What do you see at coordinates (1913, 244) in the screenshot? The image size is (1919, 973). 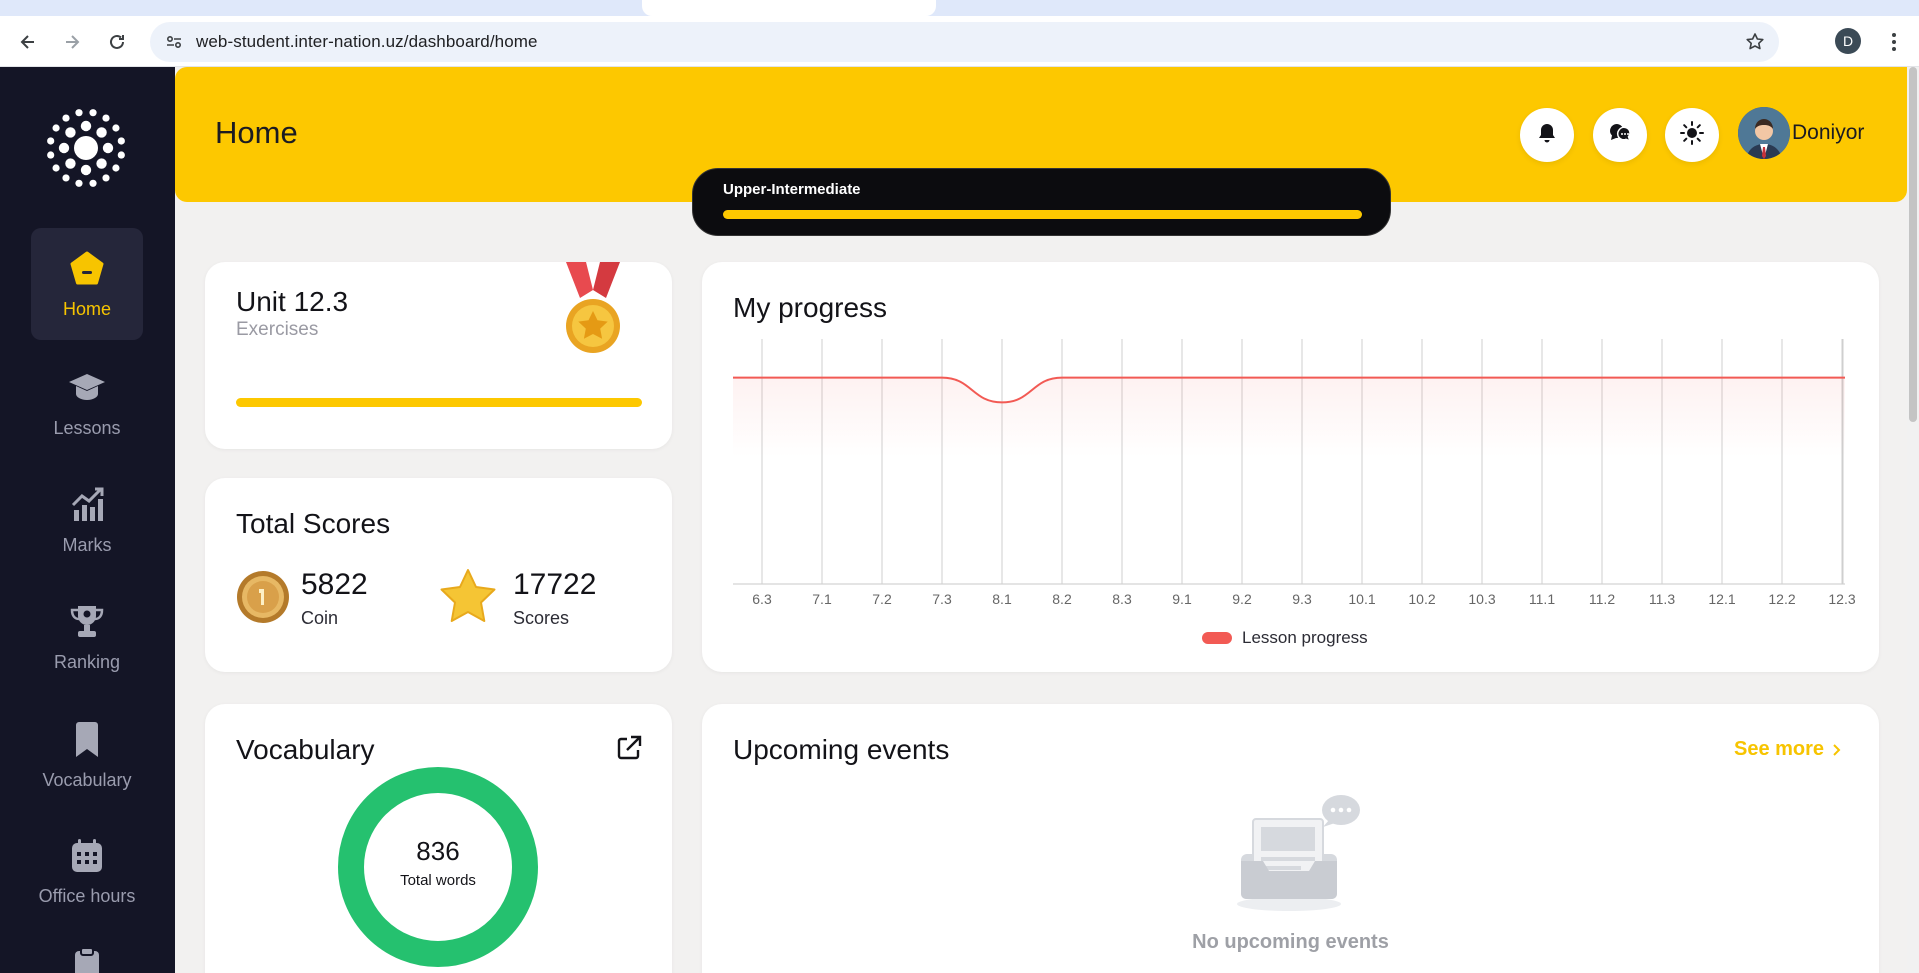 I see `scrollbar-thumb` at bounding box center [1913, 244].